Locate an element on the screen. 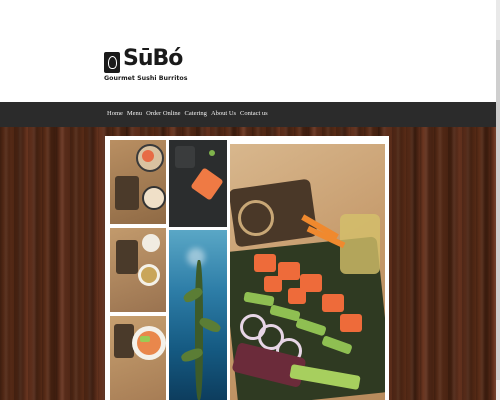 This screenshot has height=400, width=500. poke-bowl-photo is located at coordinates (138, 358).